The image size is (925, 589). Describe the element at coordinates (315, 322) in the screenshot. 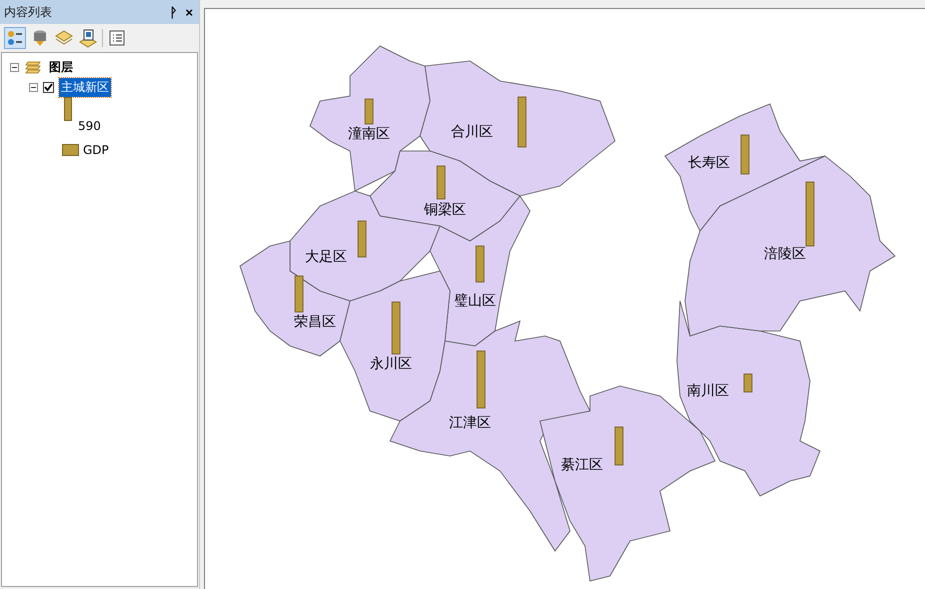

I see `district-label: 荣昌区` at that location.